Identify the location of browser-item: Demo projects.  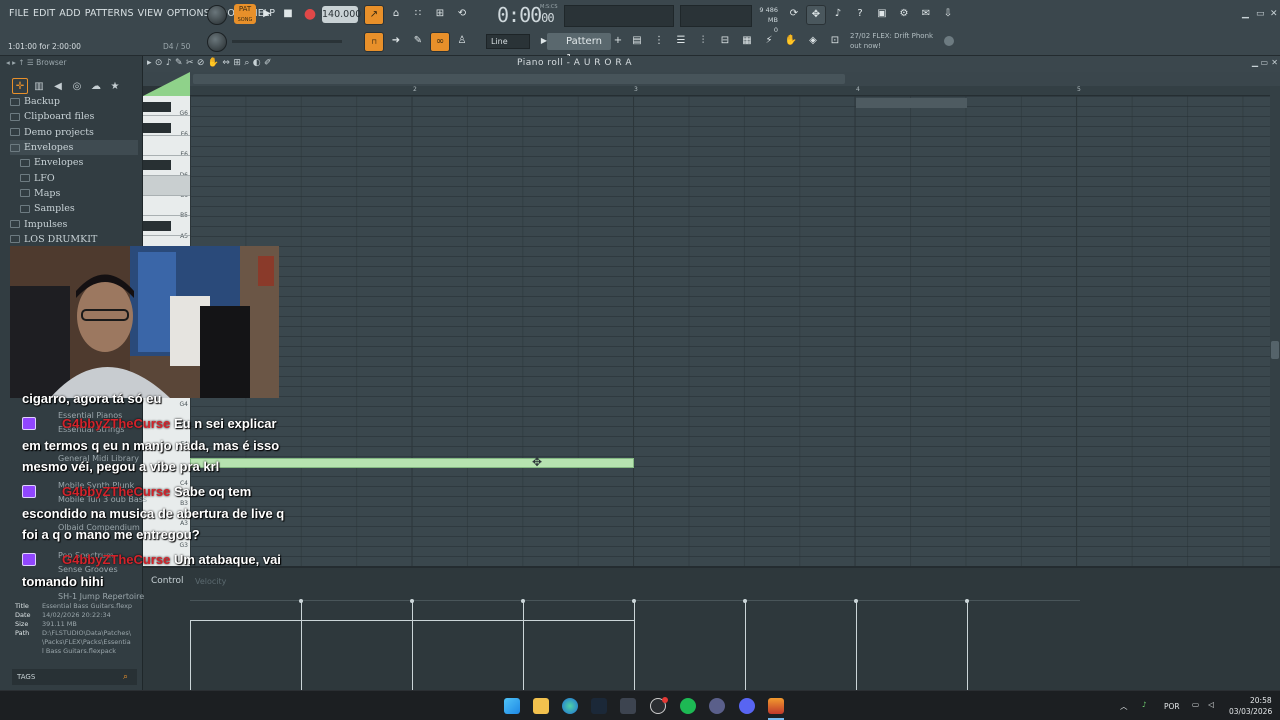
(74, 132).